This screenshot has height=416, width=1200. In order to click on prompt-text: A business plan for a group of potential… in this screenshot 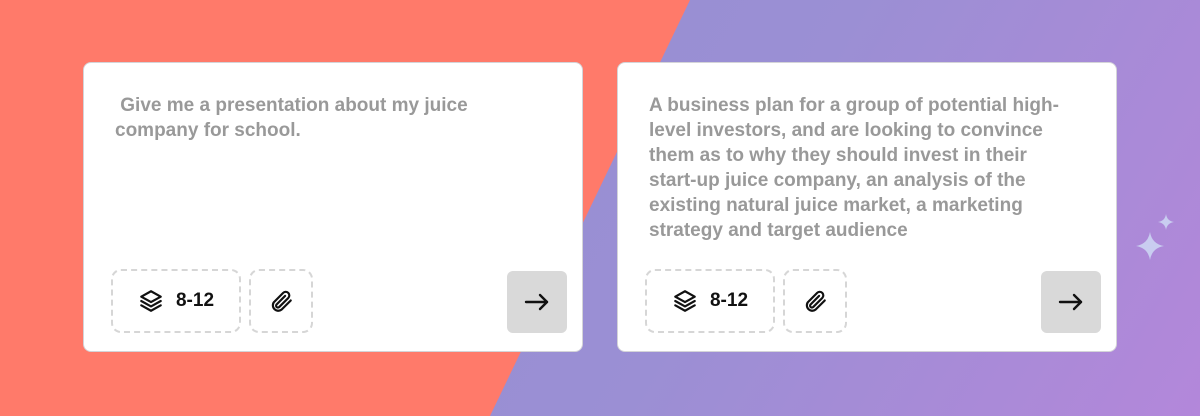, I will do `click(869, 168)`.